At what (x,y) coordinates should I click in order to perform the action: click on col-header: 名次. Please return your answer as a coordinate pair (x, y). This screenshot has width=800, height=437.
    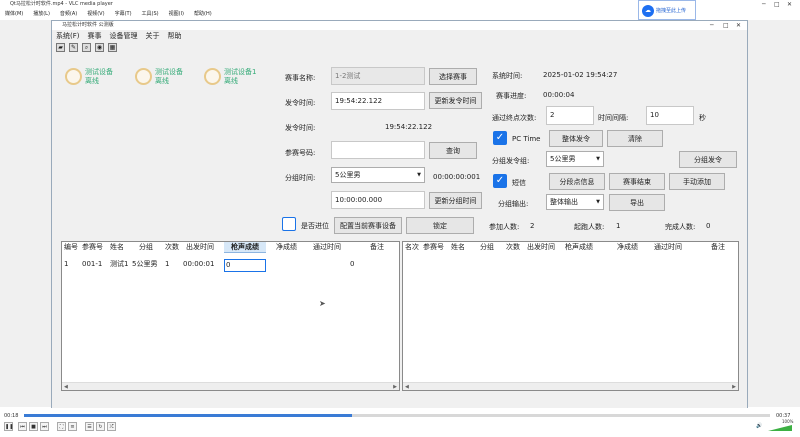
    Looking at the image, I should click on (412, 247).